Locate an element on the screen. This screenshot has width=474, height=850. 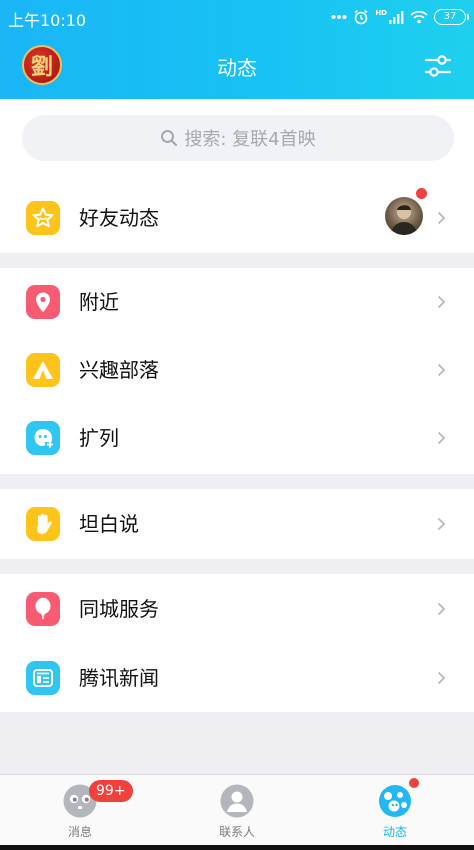
row-label: 腾讯新闻 is located at coordinates (119, 678).